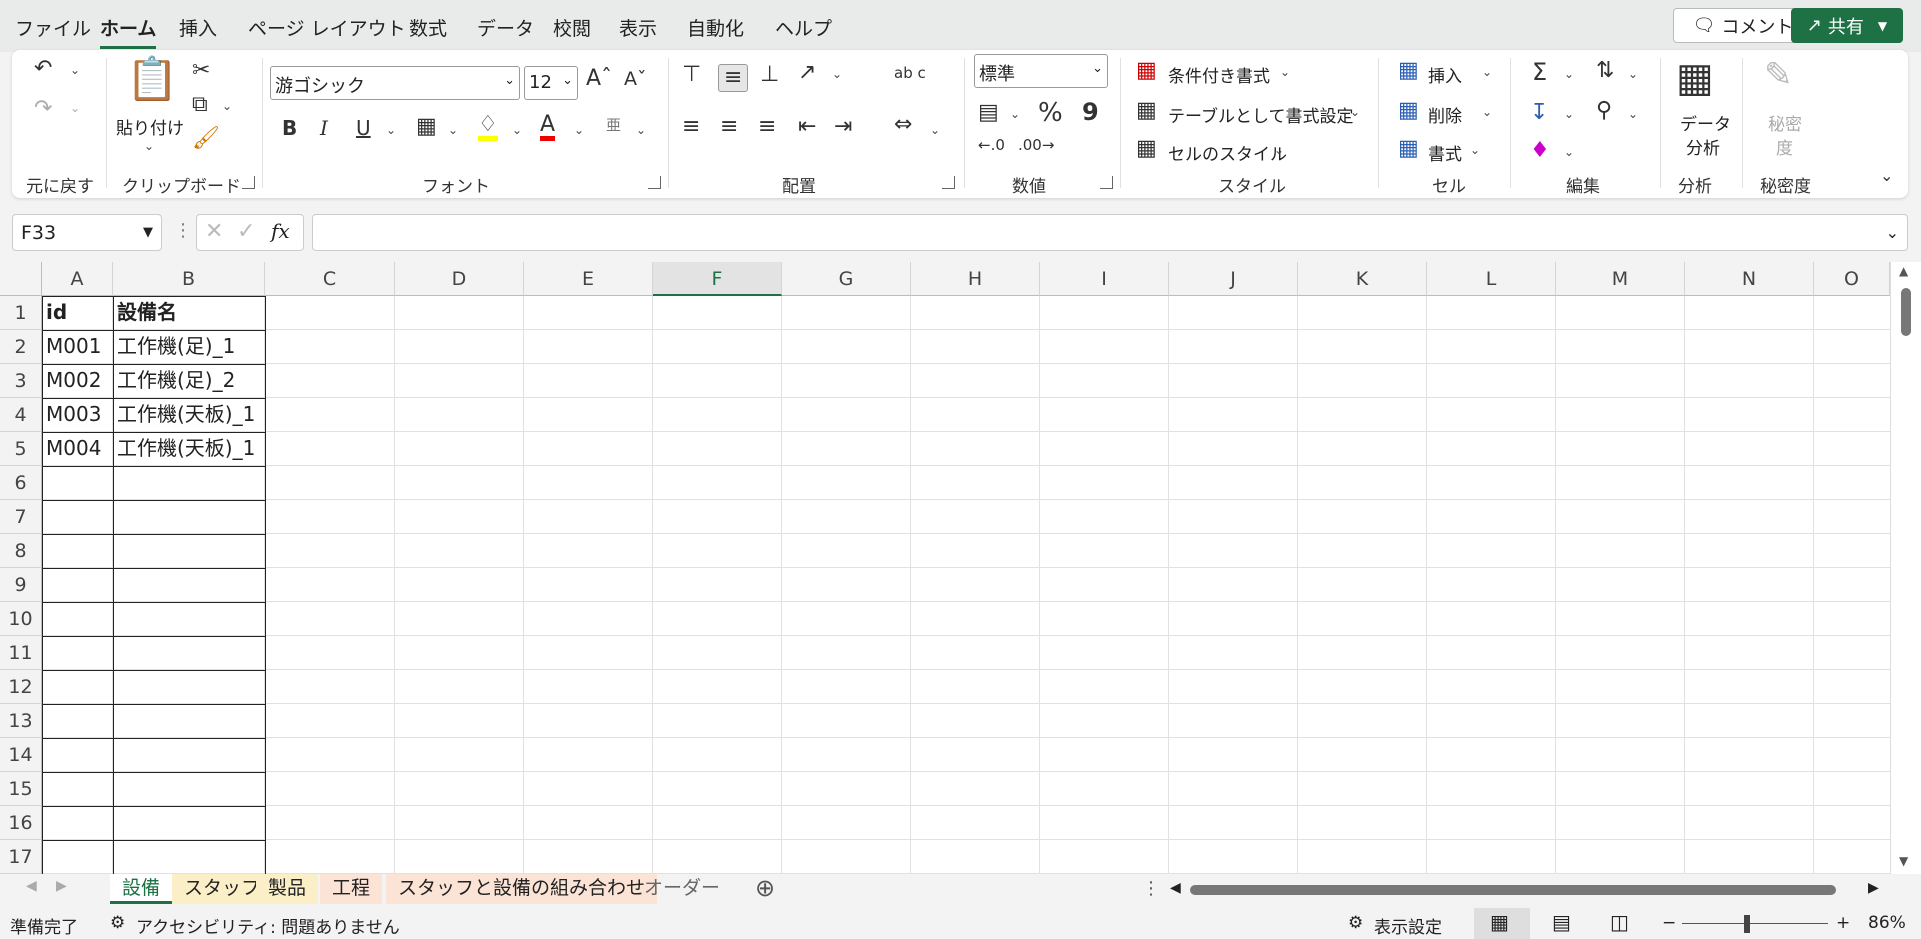 Image resolution: width=1921 pixels, height=939 pixels. What do you see at coordinates (31, 886) in the screenshot?
I see `scroll-tabs-left-icon: ◀` at bounding box center [31, 886].